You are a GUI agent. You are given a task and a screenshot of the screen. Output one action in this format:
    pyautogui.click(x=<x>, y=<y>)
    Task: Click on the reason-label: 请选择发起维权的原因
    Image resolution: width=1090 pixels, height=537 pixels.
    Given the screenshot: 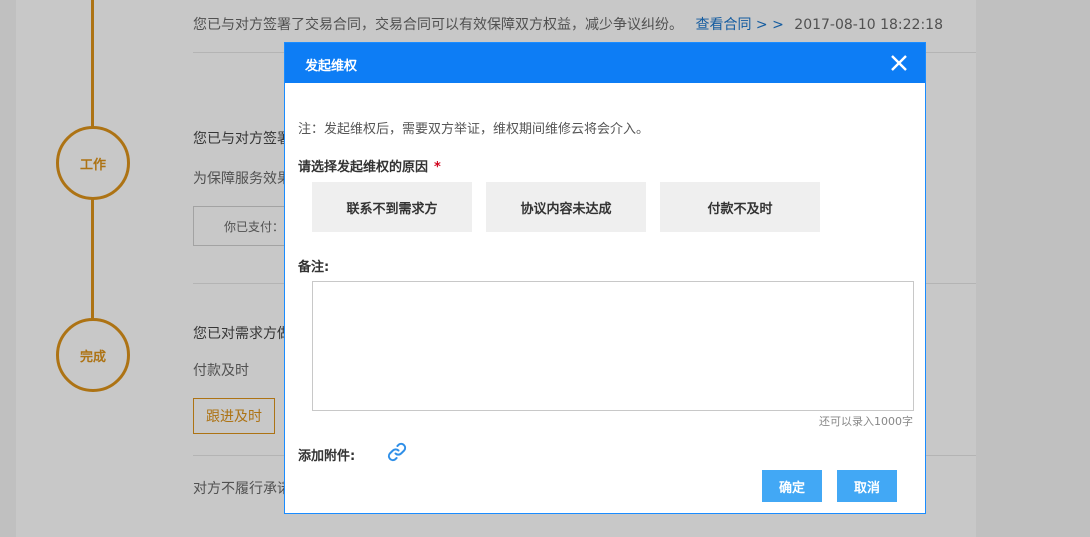 What is the action you would take?
    pyautogui.click(x=363, y=167)
    